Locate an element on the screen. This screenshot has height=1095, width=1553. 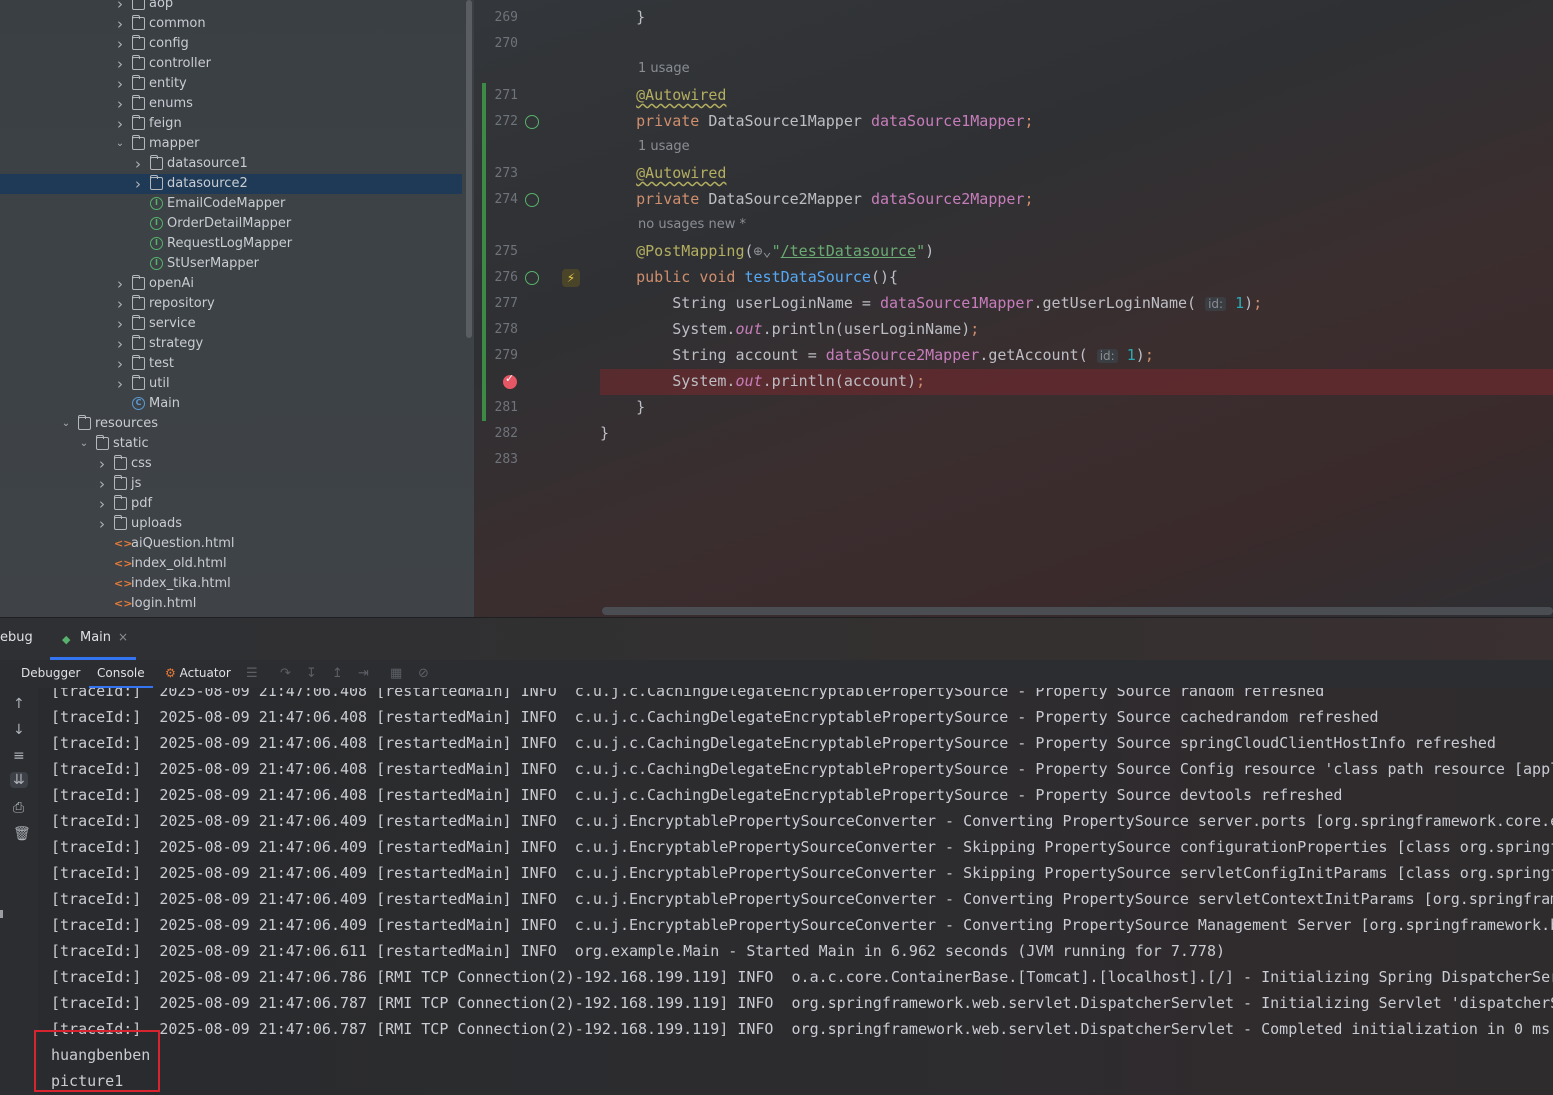
tree-item: <> index_old.html is located at coordinates (231, 564).